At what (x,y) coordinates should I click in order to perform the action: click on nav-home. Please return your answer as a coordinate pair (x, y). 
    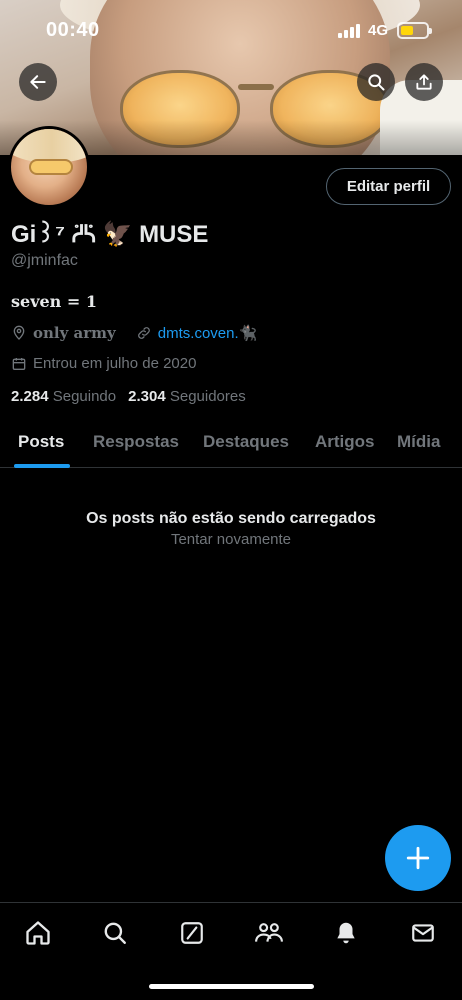
    Looking at the image, I should click on (38, 933).